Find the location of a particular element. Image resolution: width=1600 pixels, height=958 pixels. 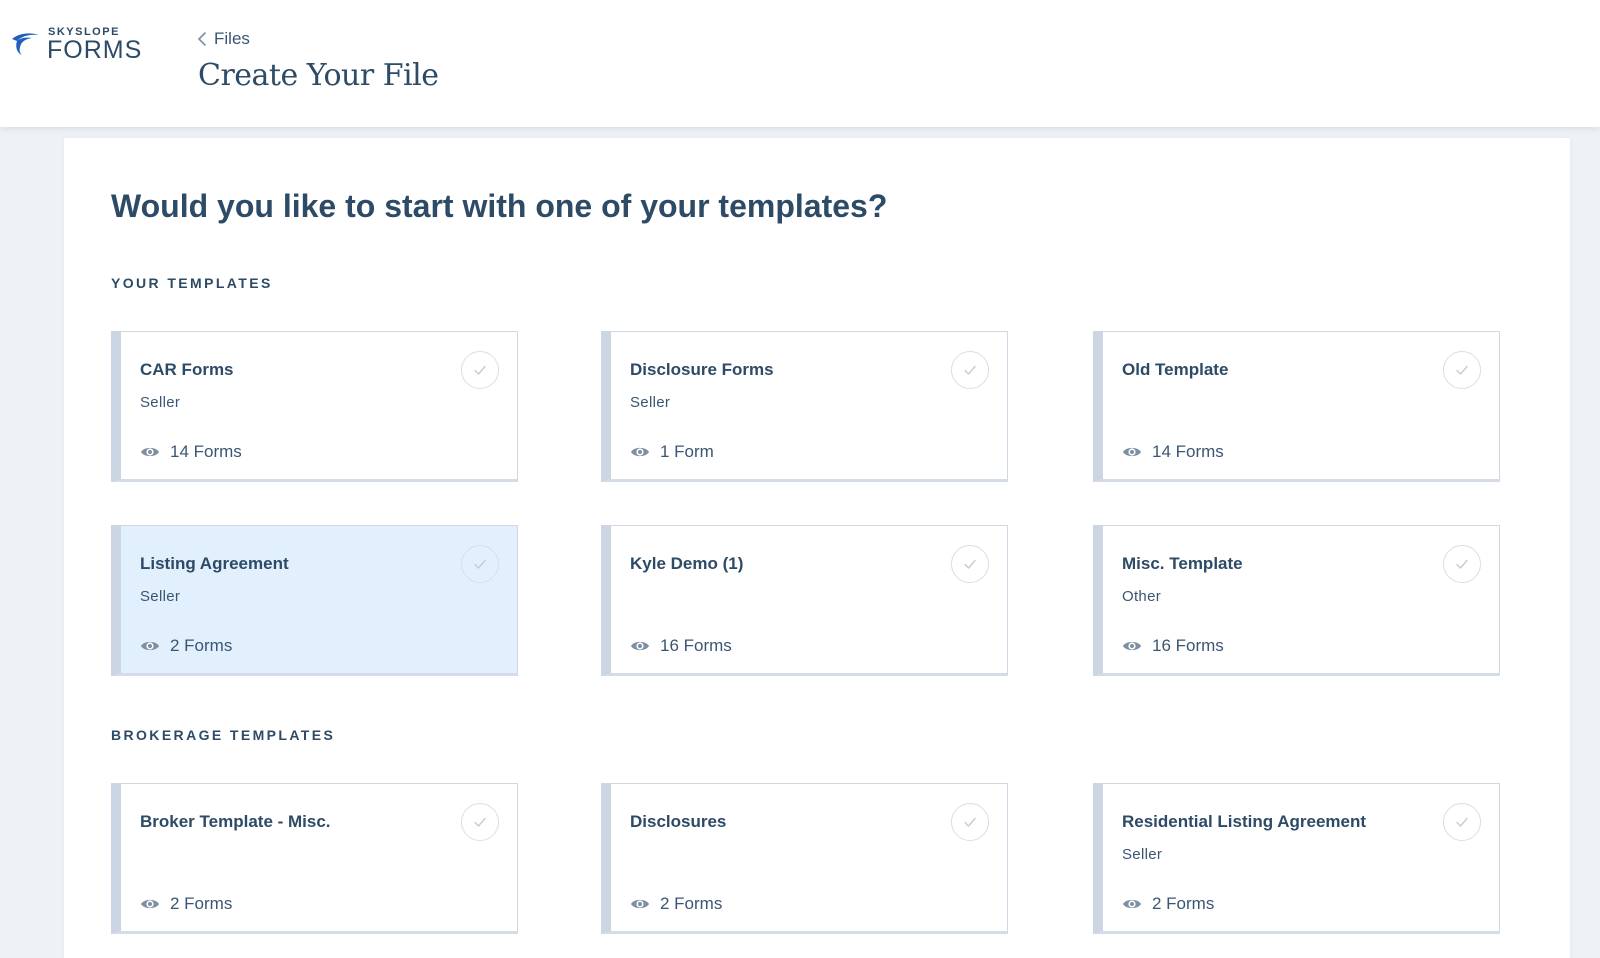

brokerage-templates-label: BROKERAGE TEMPLATES is located at coordinates (223, 735).